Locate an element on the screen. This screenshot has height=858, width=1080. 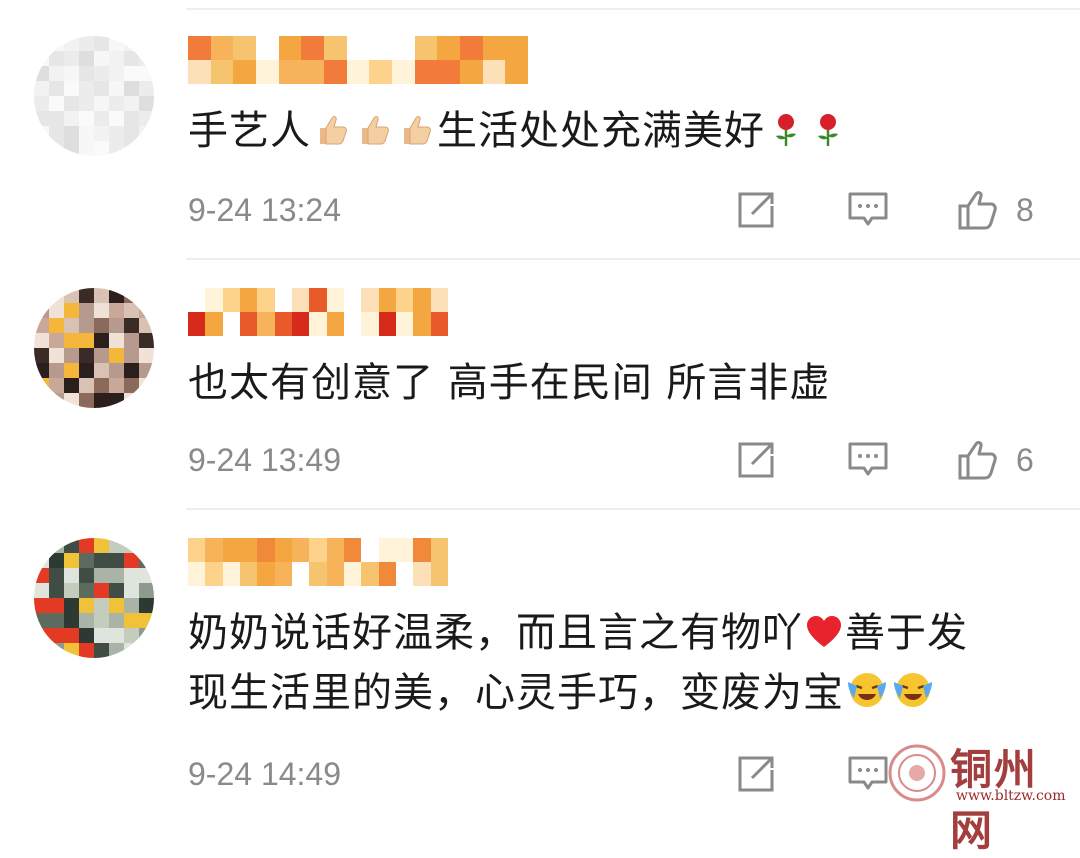
watermark-url: www.bltzw.com is located at coordinates (1011, 796).